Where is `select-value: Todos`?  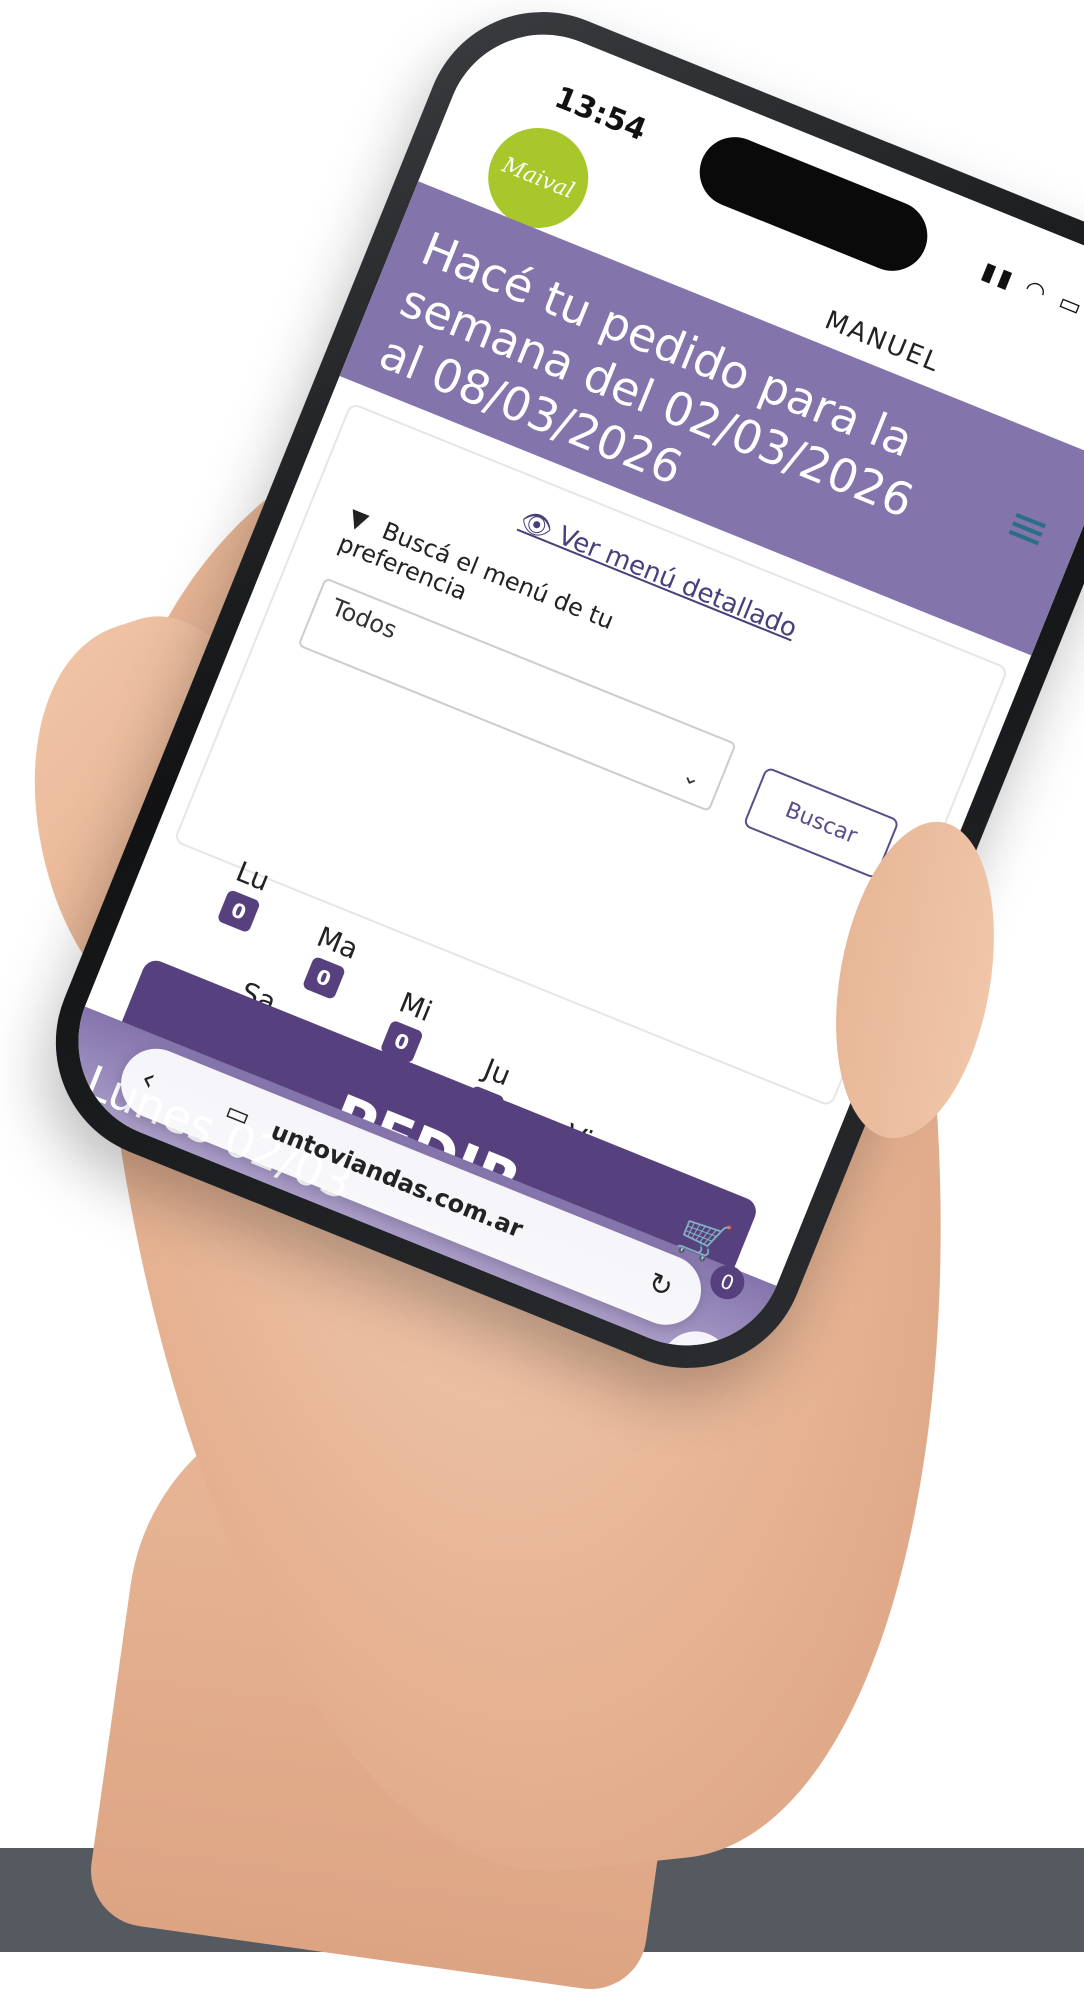 select-value: Todos is located at coordinates (364, 619).